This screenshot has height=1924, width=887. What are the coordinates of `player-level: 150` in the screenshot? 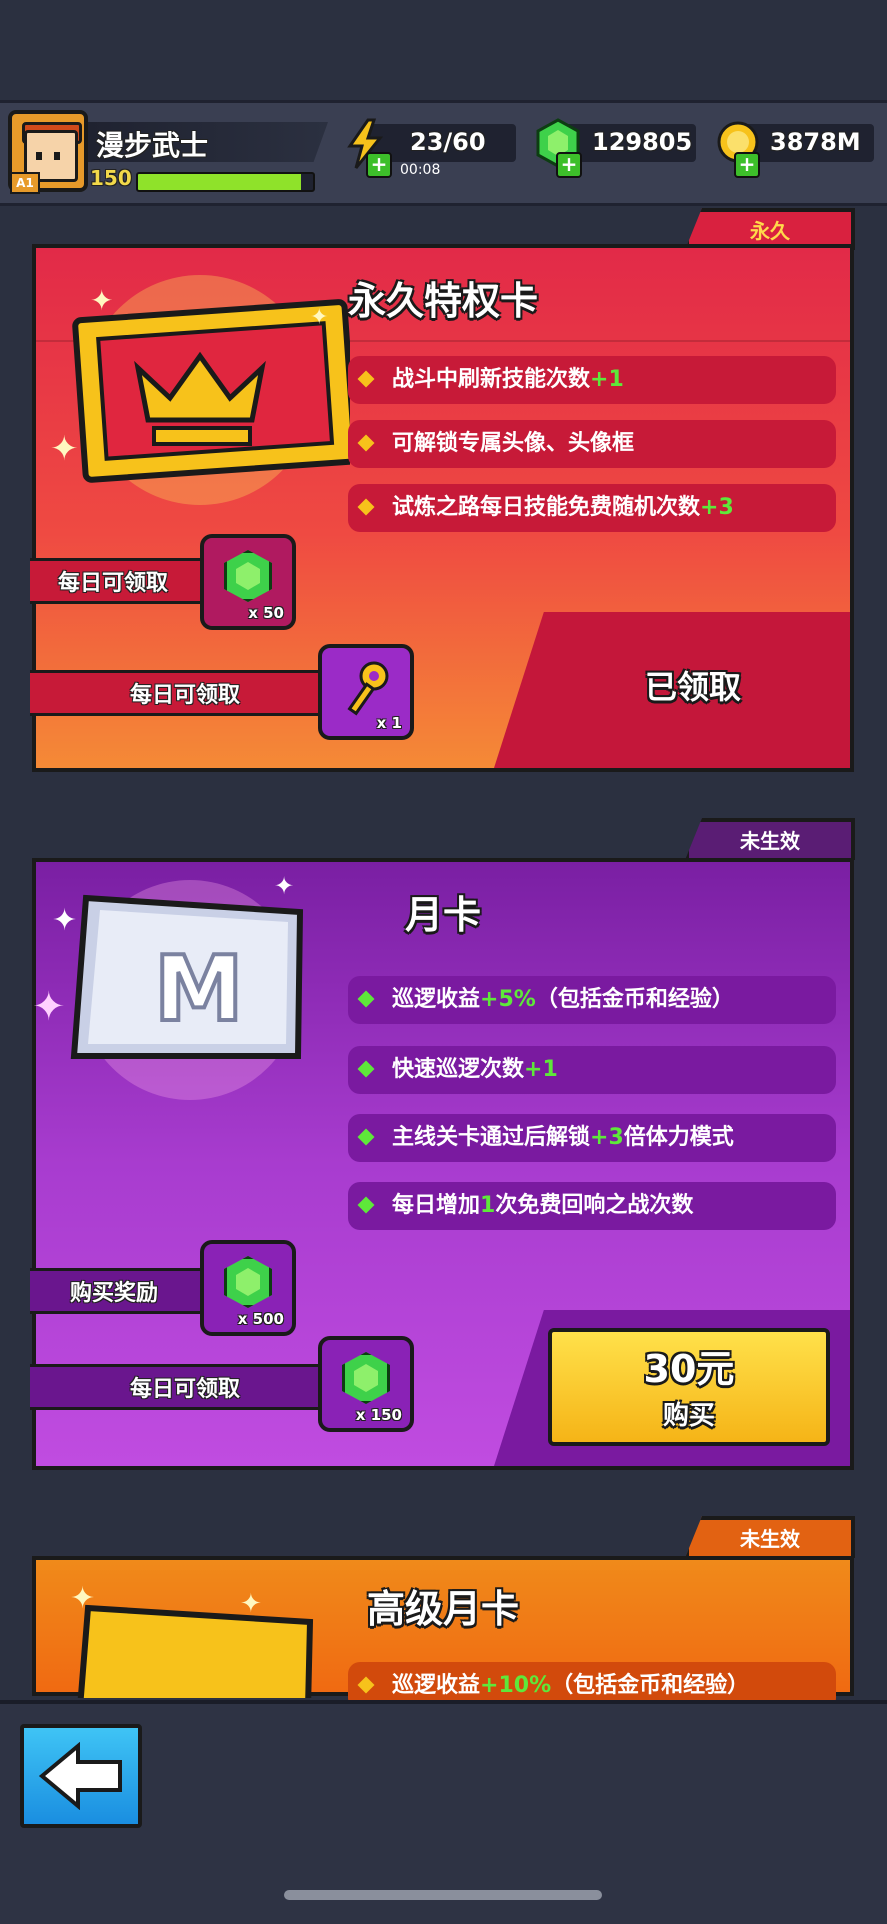 It's located at (111, 178).